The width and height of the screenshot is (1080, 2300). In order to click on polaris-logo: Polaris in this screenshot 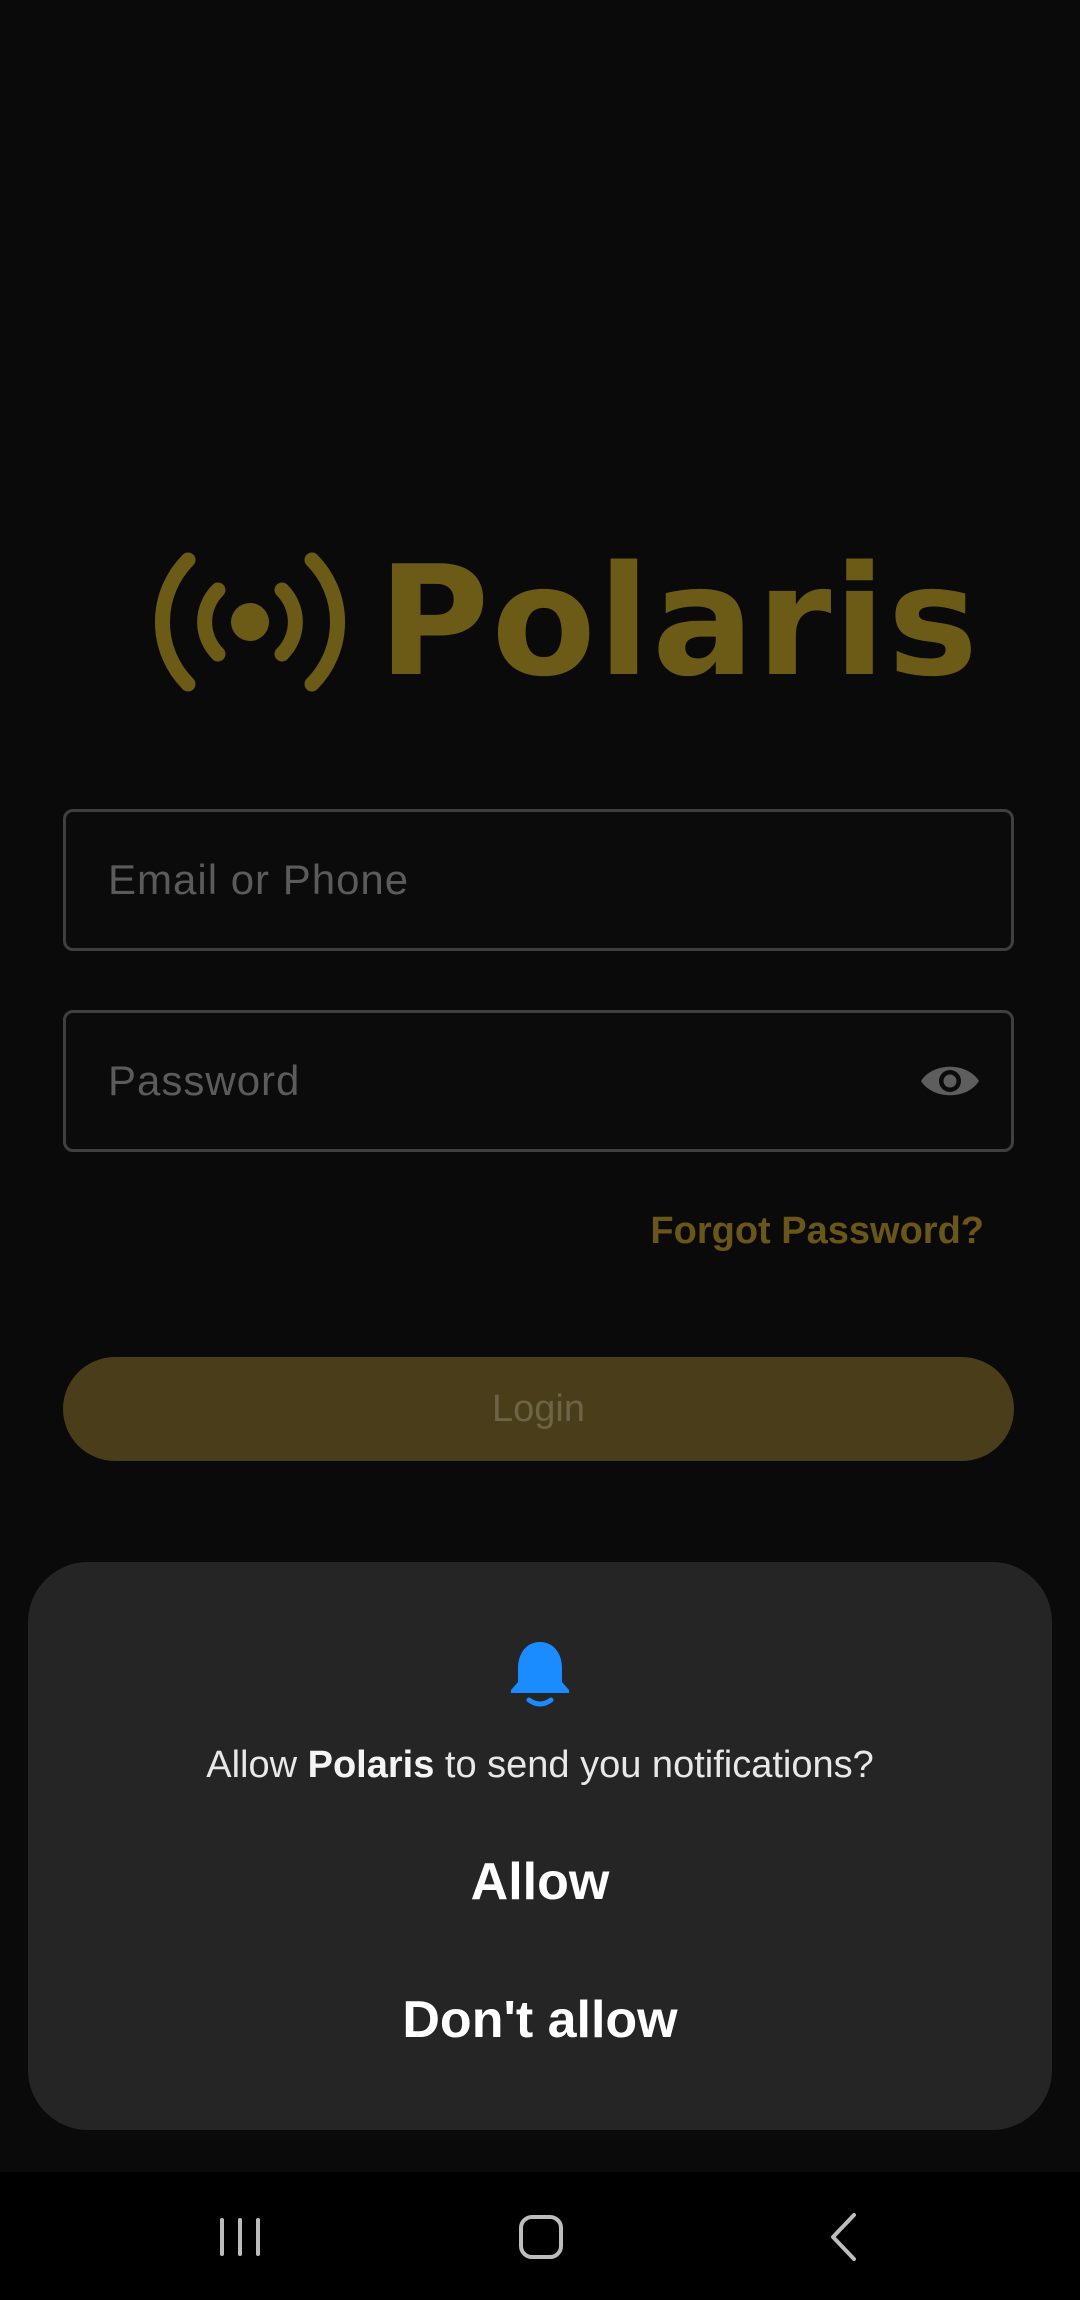, I will do `click(564, 622)`.